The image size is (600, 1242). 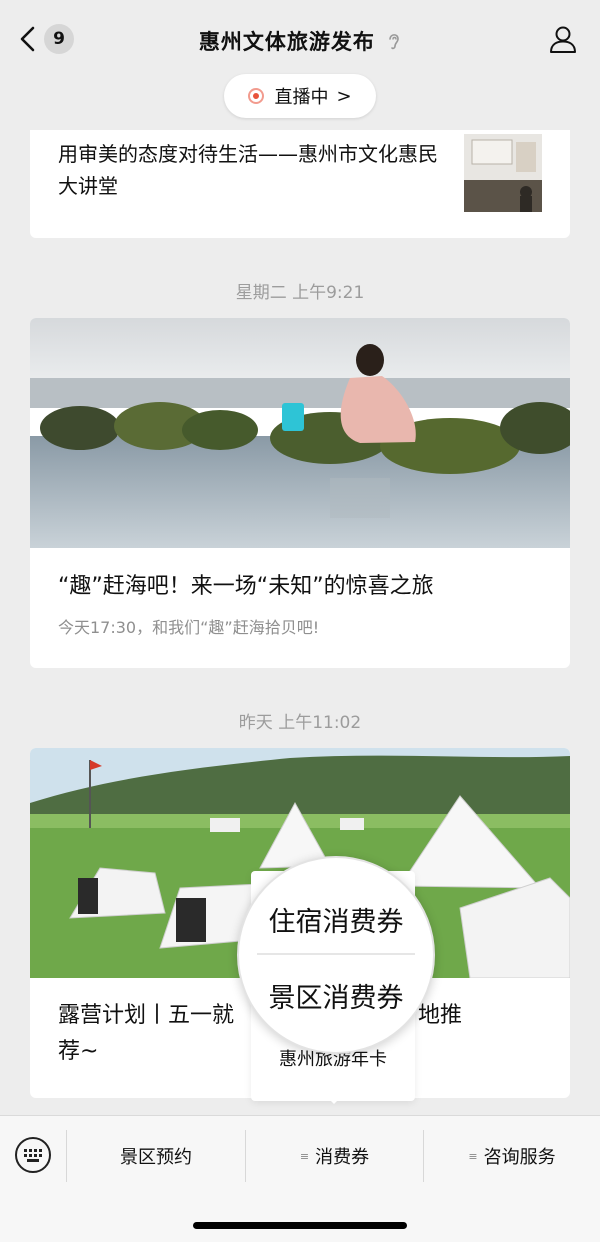 I want to click on live-dot-icon, so click(x=256, y=96).